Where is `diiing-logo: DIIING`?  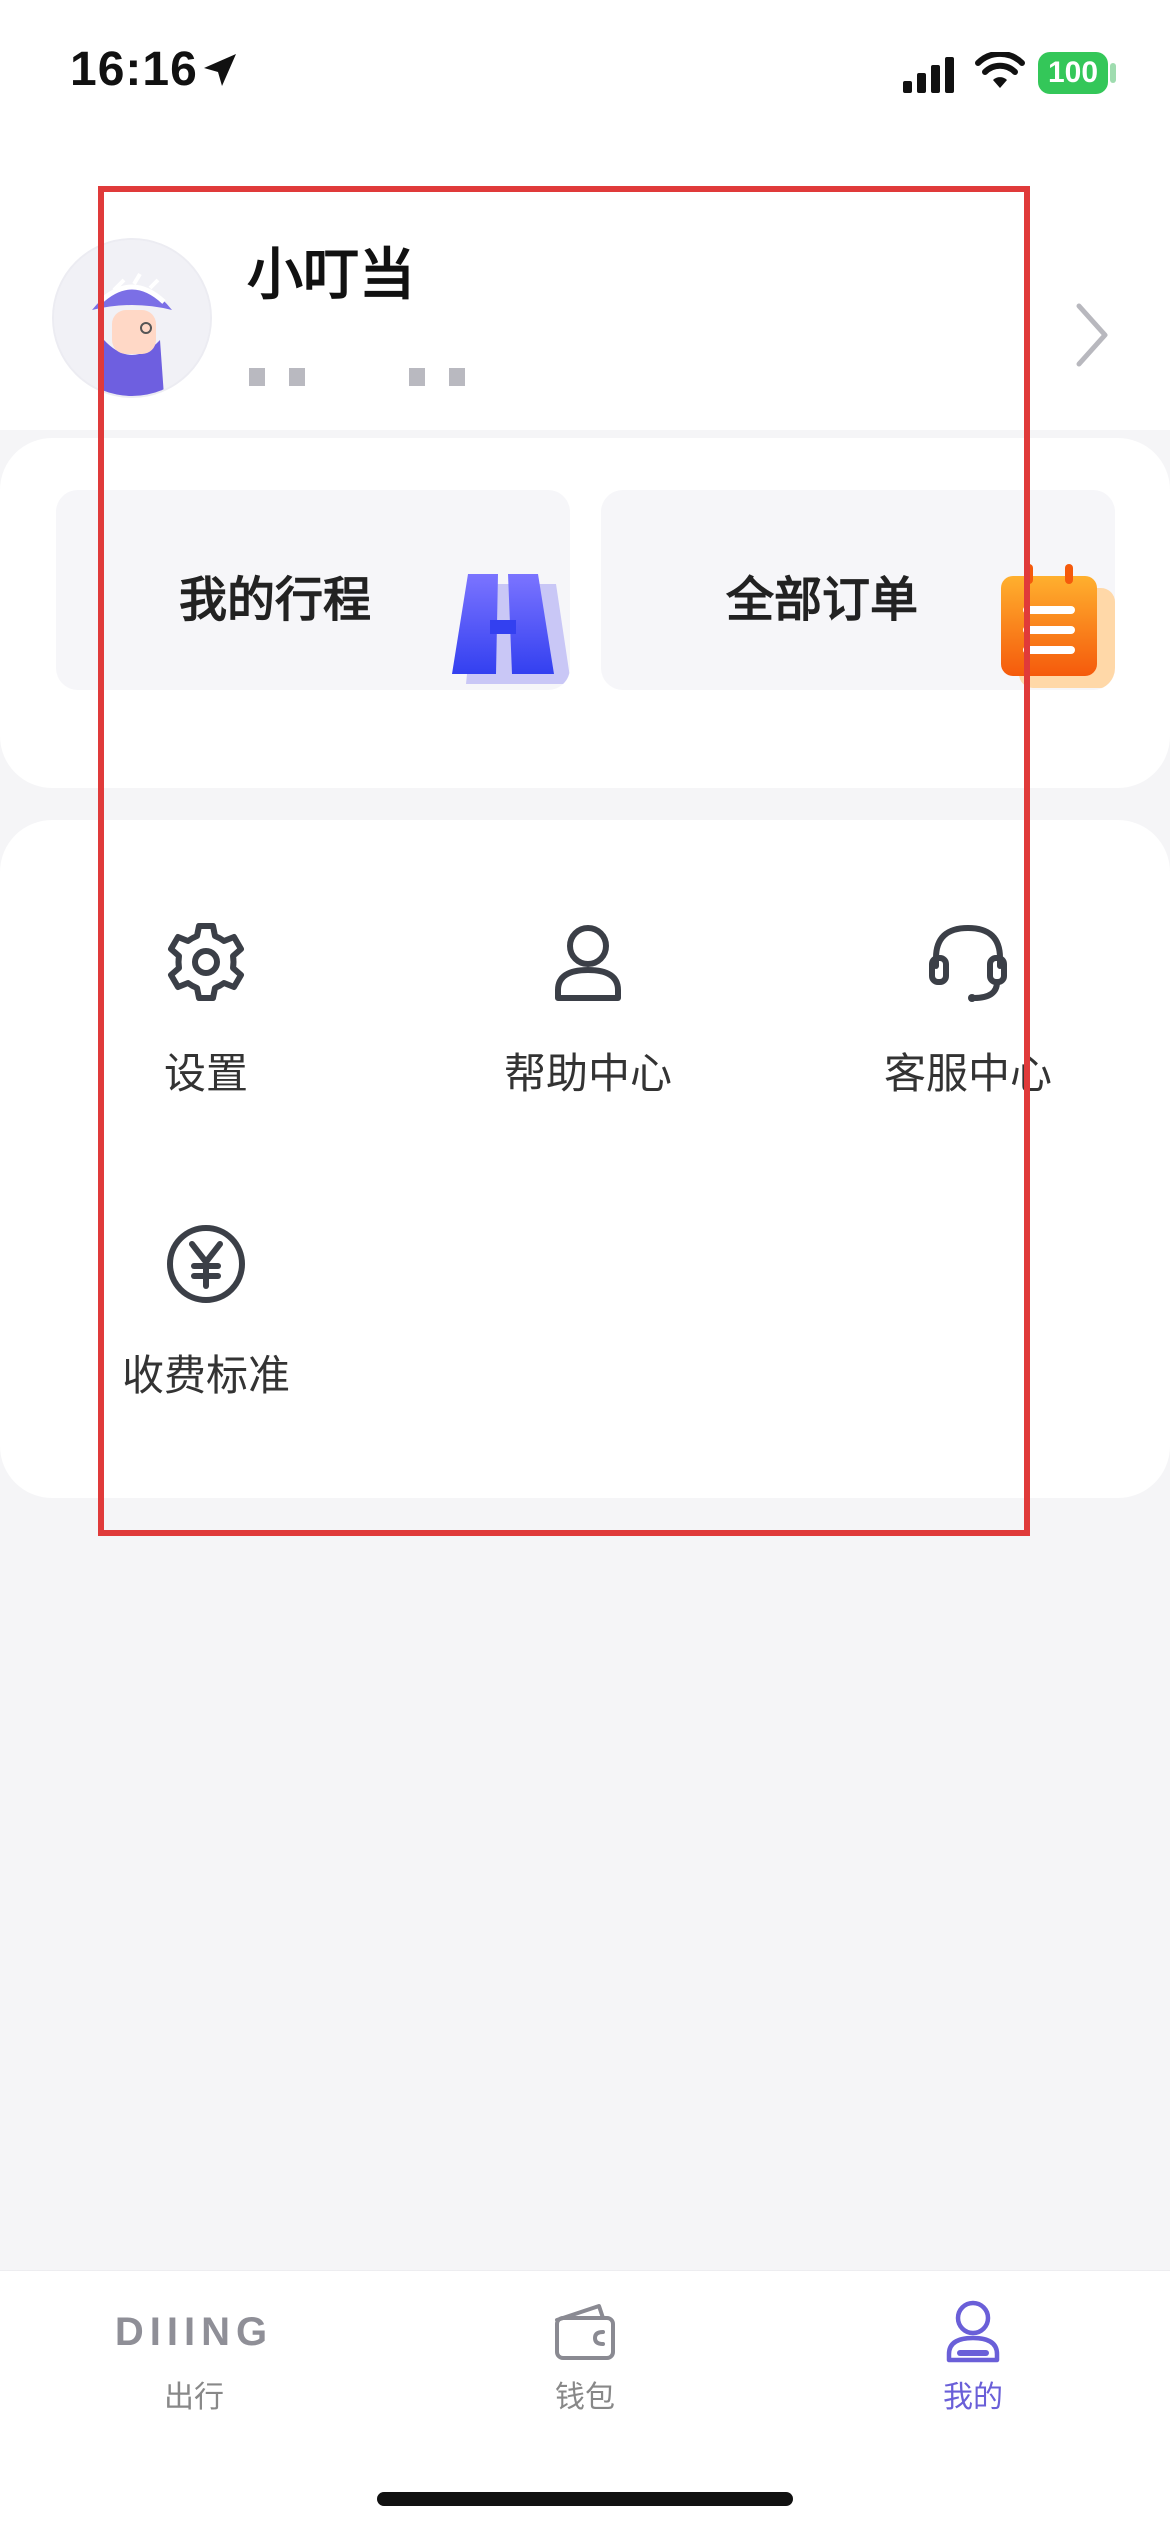 diiing-logo: DIIING is located at coordinates (194, 2332).